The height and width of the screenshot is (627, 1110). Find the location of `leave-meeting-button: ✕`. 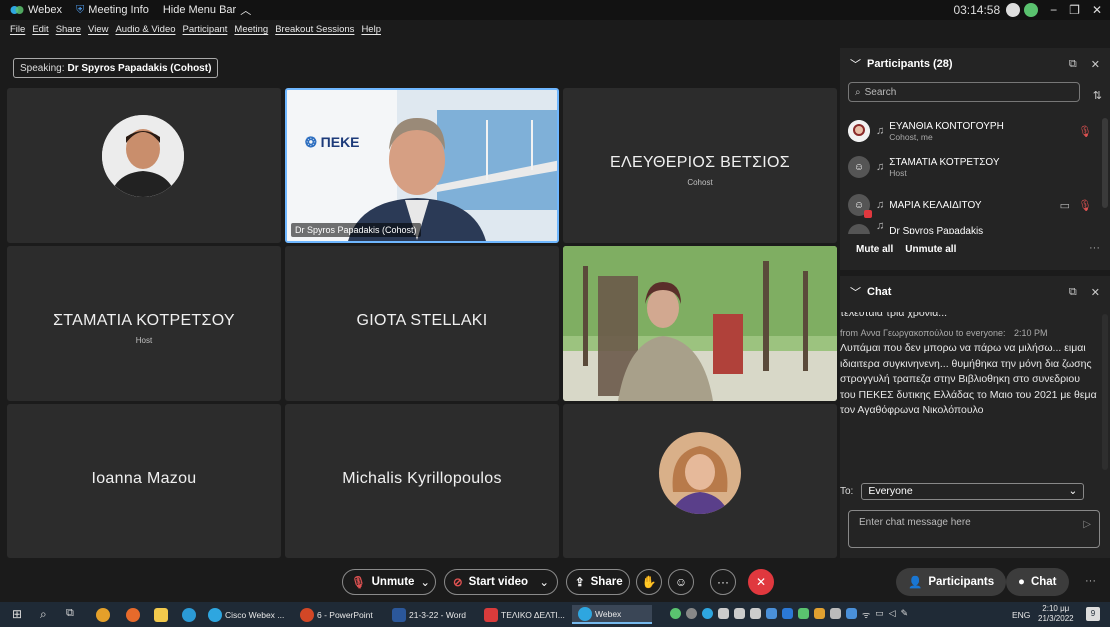

leave-meeting-button: ✕ is located at coordinates (761, 582).